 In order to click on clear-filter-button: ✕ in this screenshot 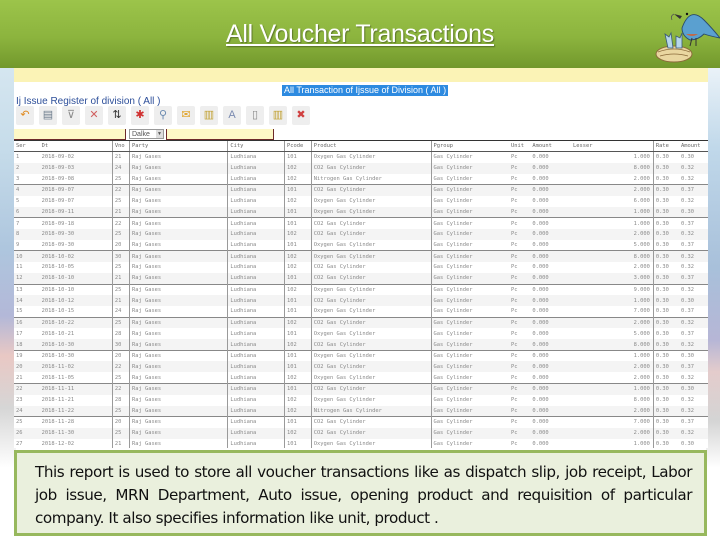, I will do `click(94, 115)`.